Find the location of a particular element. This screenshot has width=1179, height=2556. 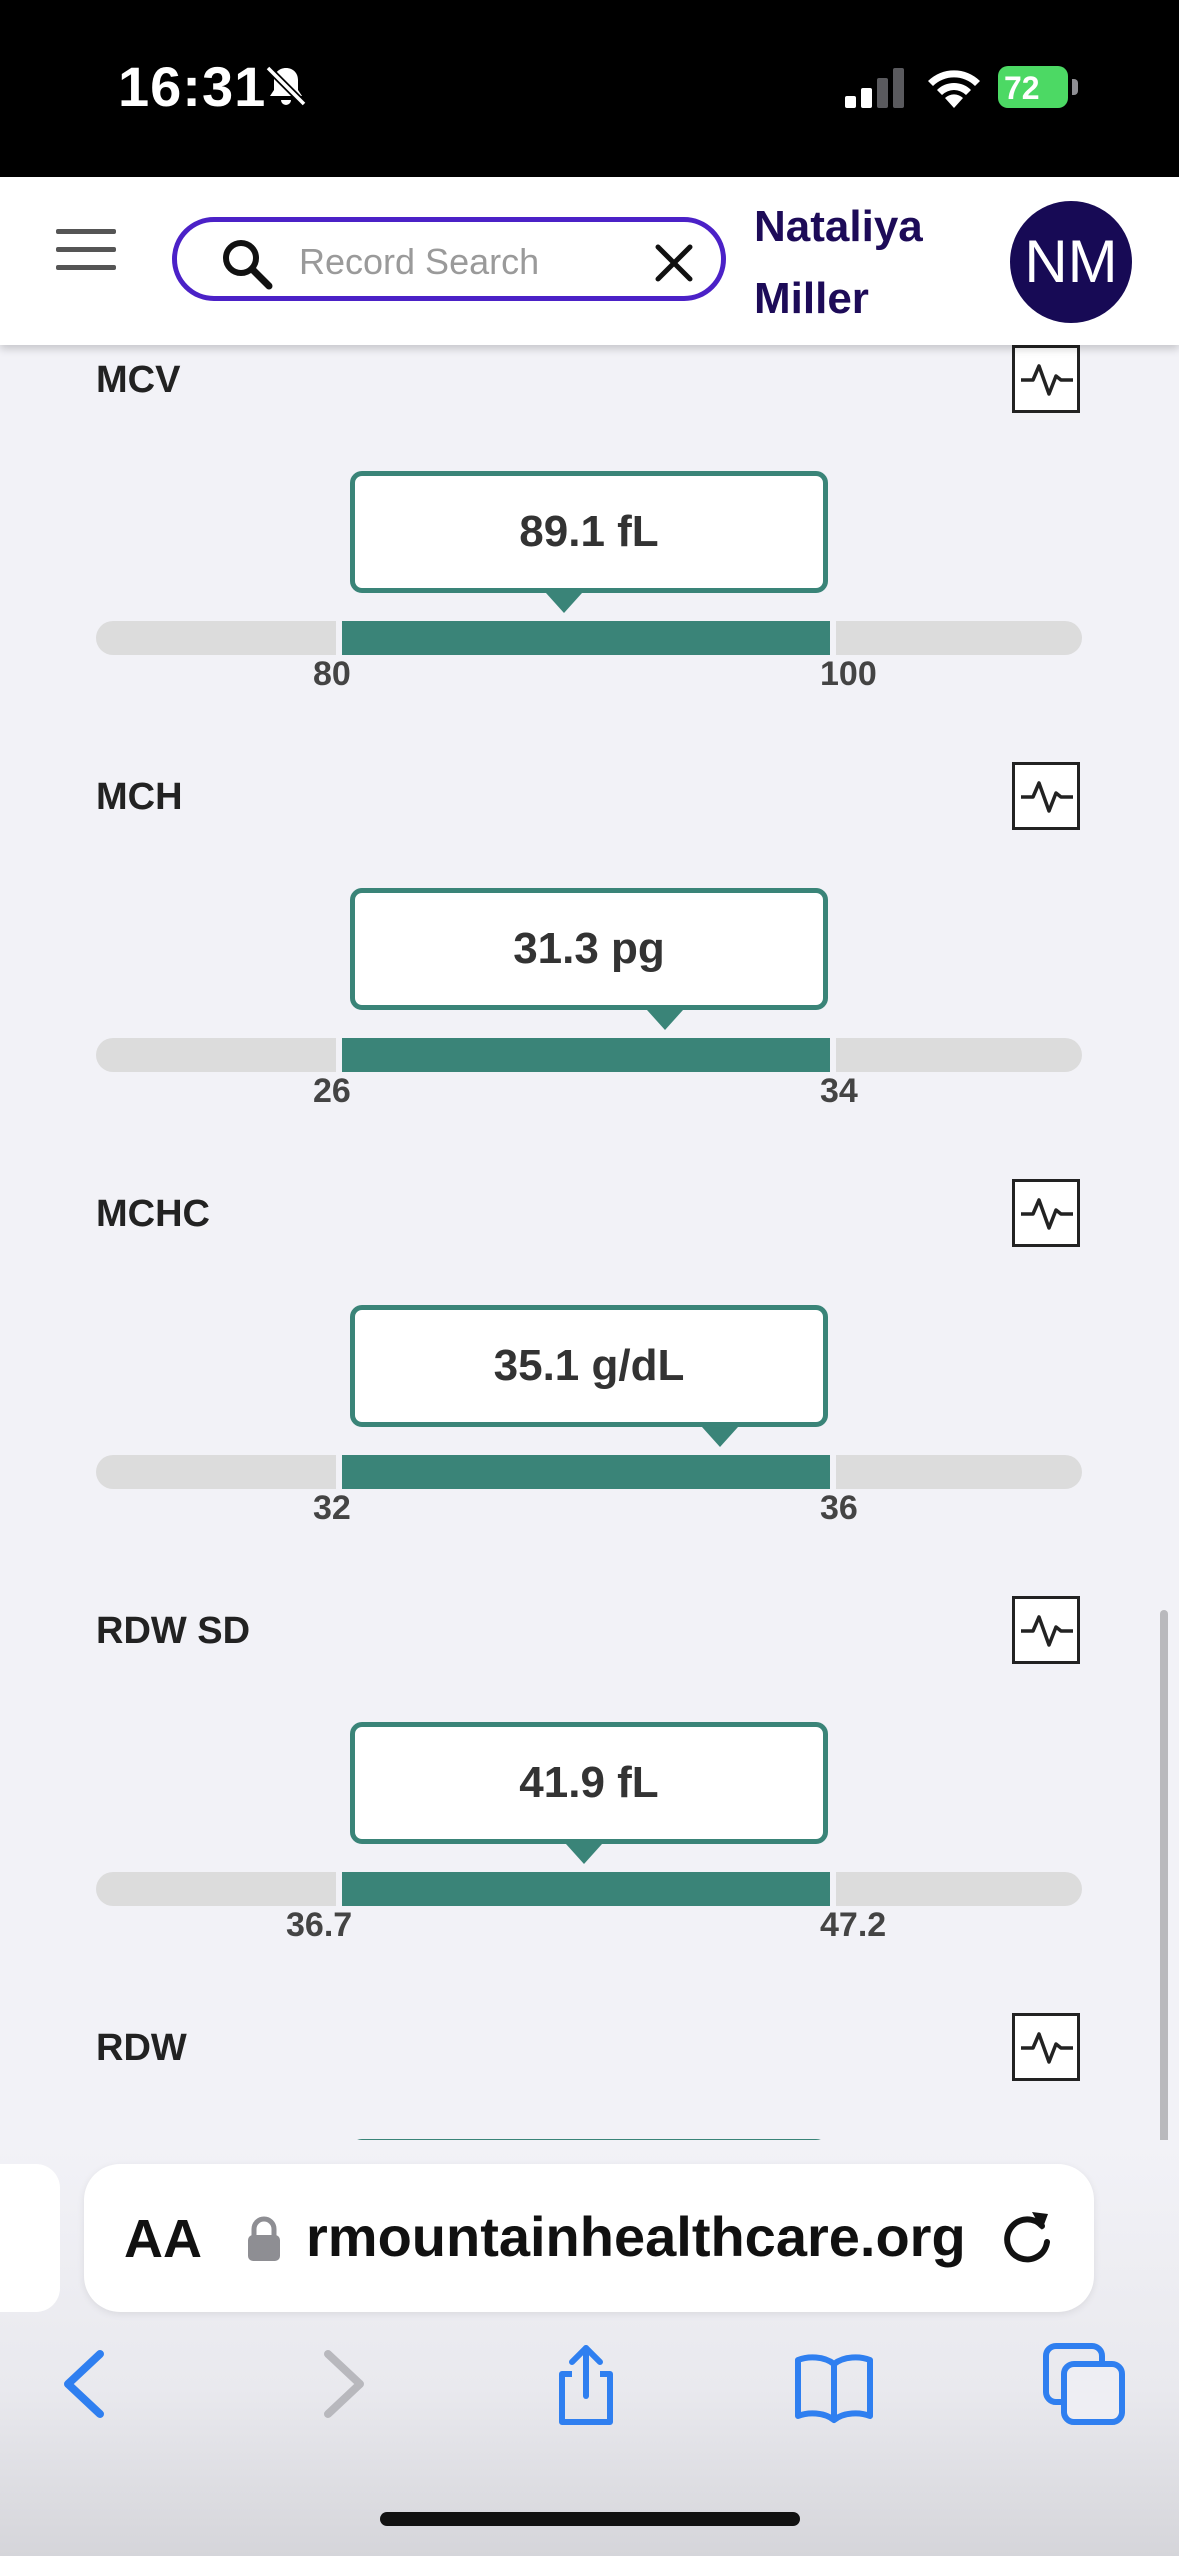

forward-icon is located at coordinates (342, 2384).